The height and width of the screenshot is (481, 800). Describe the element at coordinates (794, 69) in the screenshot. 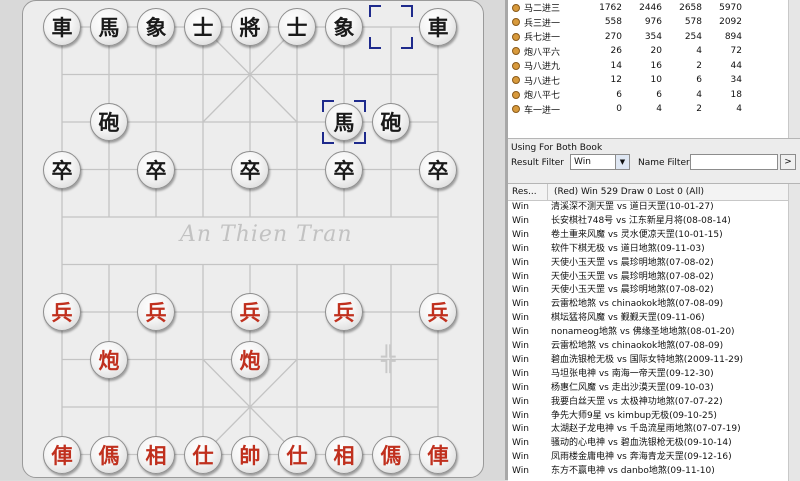

I see `move-list-scrollbar` at that location.